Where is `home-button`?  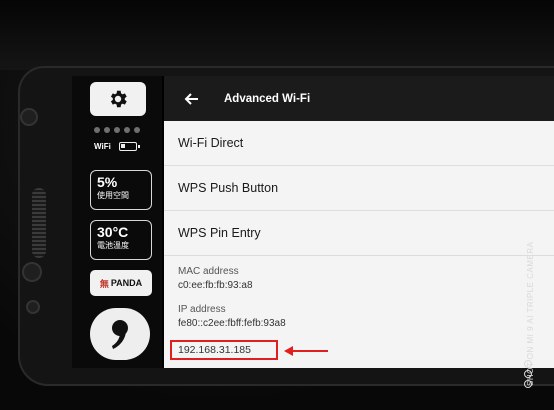
home-button is located at coordinates (120, 334).